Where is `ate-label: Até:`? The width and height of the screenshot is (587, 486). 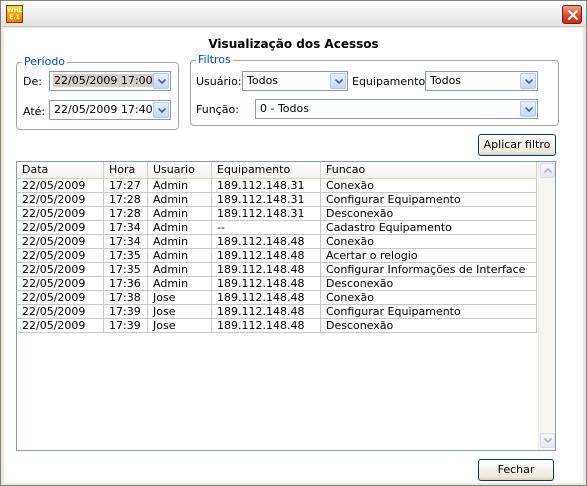 ate-label: Até: is located at coordinates (34, 111).